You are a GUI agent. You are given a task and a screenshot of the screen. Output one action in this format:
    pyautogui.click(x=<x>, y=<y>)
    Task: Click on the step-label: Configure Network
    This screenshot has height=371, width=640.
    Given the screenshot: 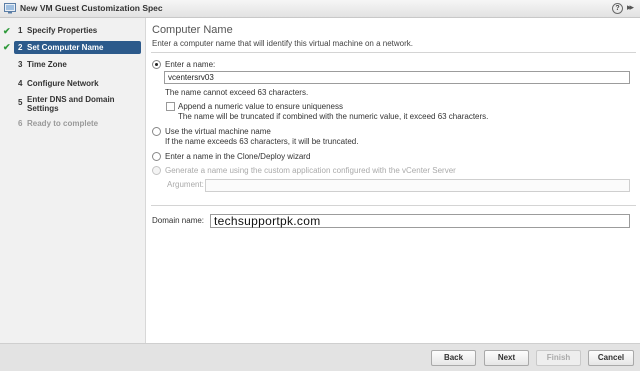 What is the action you would take?
    pyautogui.click(x=63, y=83)
    